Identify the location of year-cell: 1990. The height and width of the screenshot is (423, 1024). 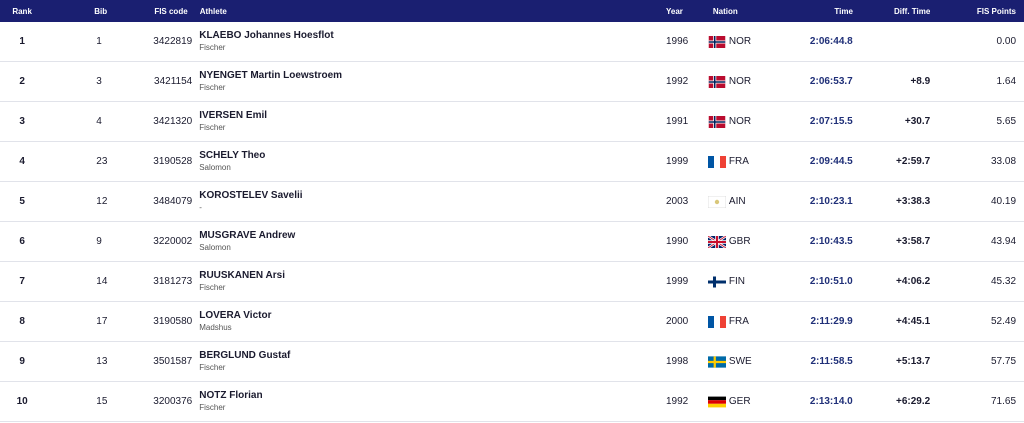
(677, 241).